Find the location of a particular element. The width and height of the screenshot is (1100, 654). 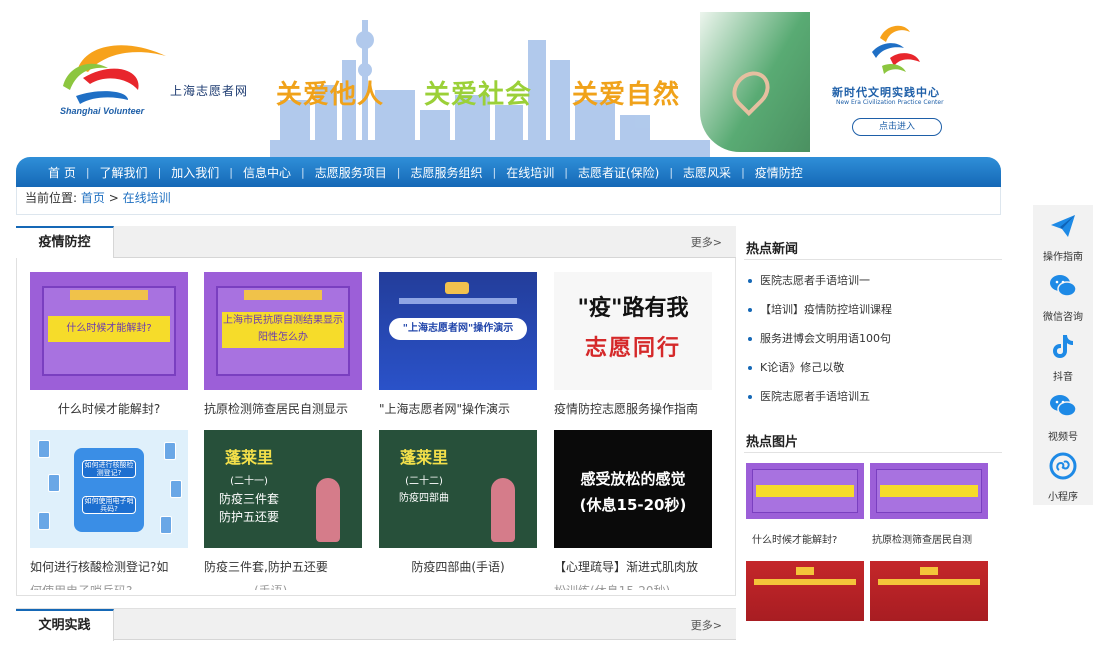

nav-join: 加入我们 is located at coordinates (195, 172).